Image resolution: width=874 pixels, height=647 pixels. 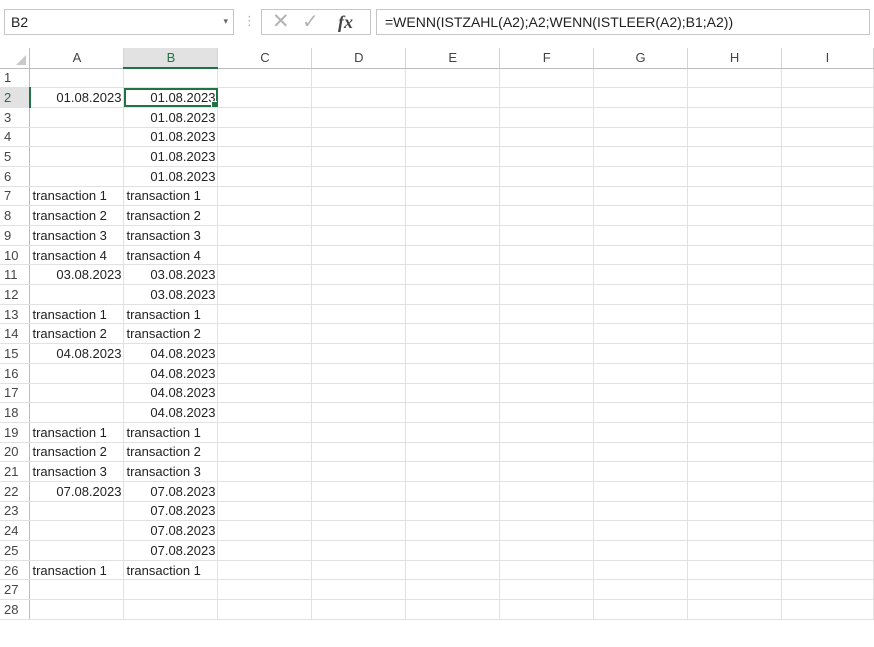 I want to click on cell-e7, so click(x=453, y=196).